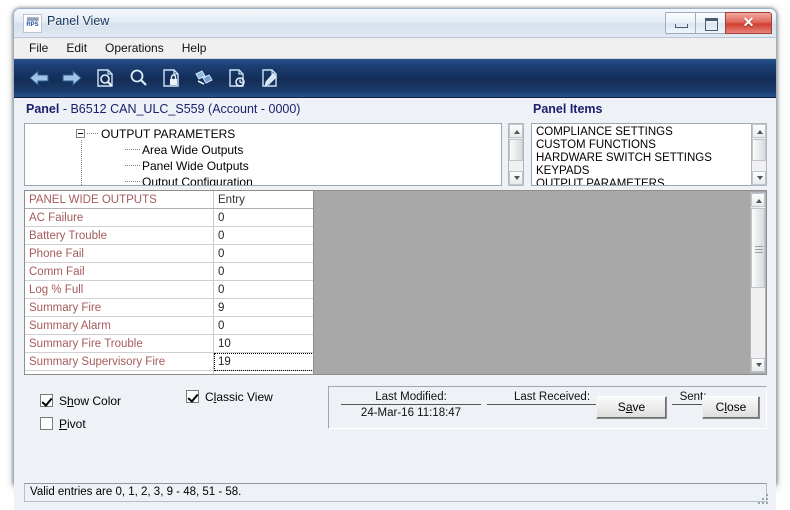 The height and width of the screenshot is (510, 790). I want to click on toolbar, so click(395, 78).